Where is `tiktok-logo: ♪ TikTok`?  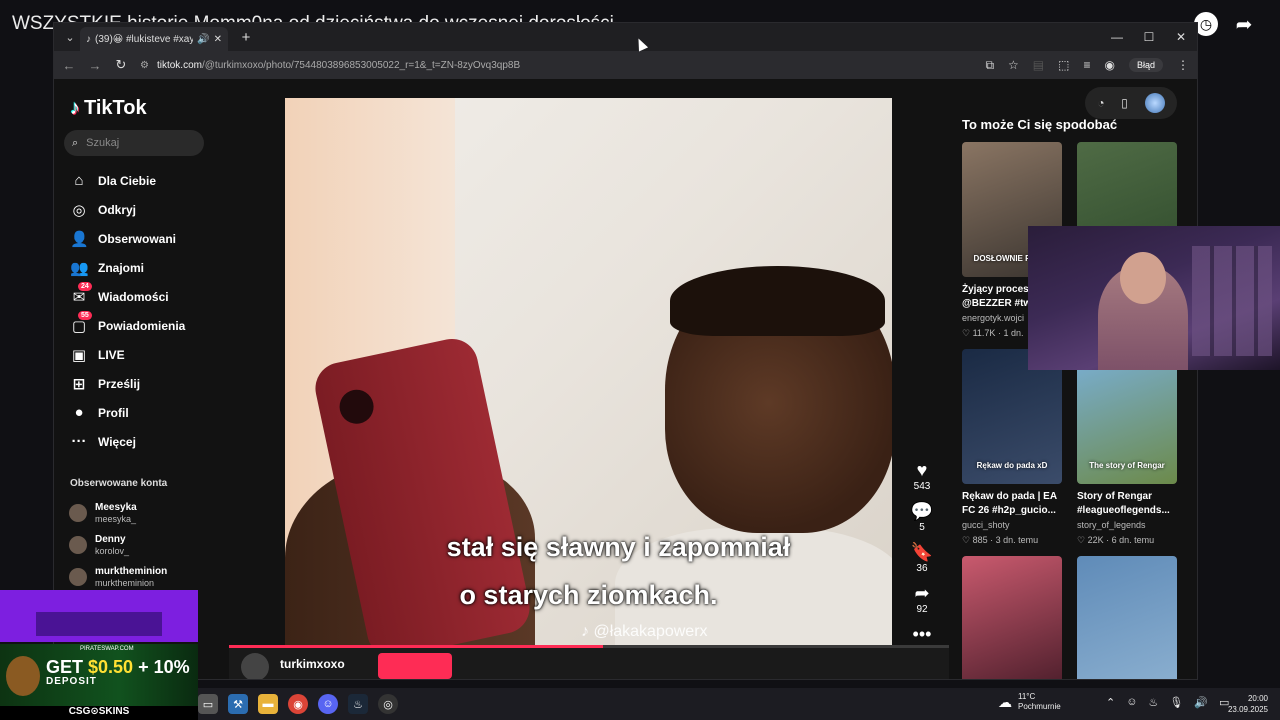 tiktok-logo: ♪ TikTok is located at coordinates (134, 104).